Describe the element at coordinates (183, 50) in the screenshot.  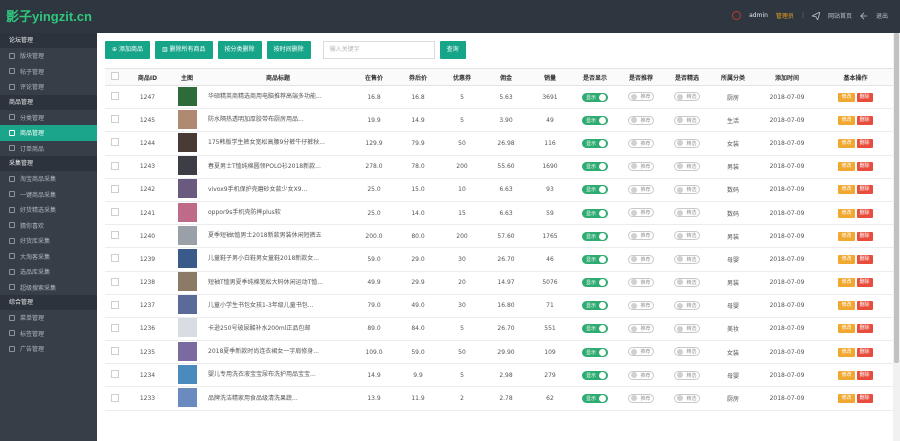
I see `delete-all-button: ▥ 删除所有商品` at that location.